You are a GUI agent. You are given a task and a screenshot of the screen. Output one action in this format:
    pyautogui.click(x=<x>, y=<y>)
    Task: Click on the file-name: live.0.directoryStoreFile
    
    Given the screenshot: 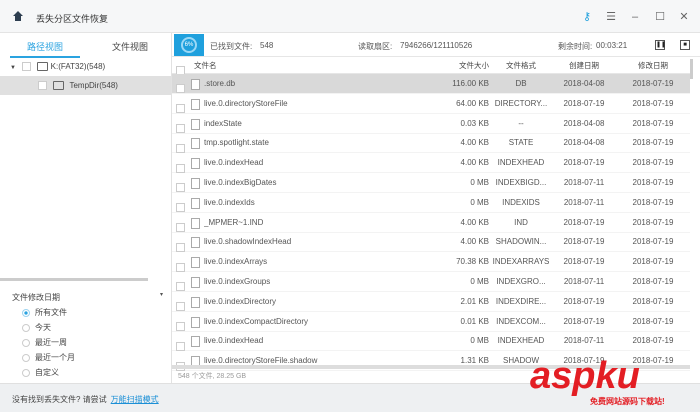 What is the action you would take?
    pyautogui.click(x=246, y=103)
    